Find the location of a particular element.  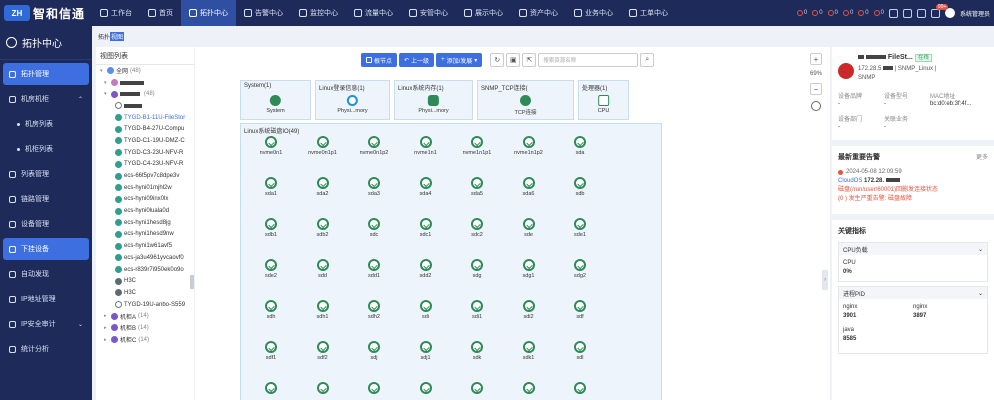

tree-toggle-icon: ▸ is located at coordinates (106, 340).